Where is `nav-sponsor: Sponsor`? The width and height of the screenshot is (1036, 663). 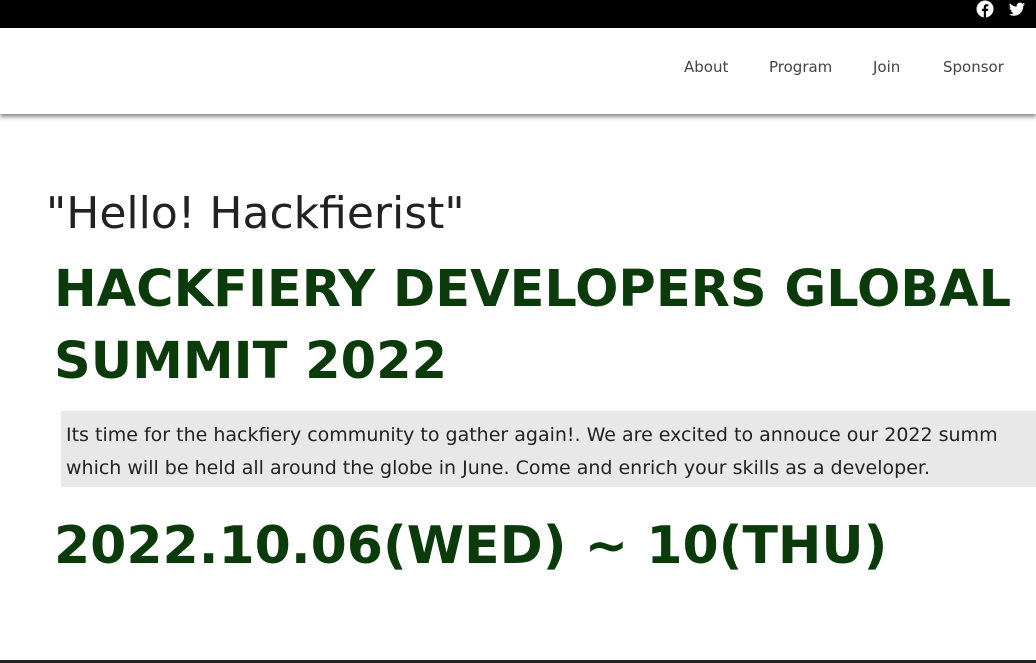 nav-sponsor: Sponsor is located at coordinates (973, 67).